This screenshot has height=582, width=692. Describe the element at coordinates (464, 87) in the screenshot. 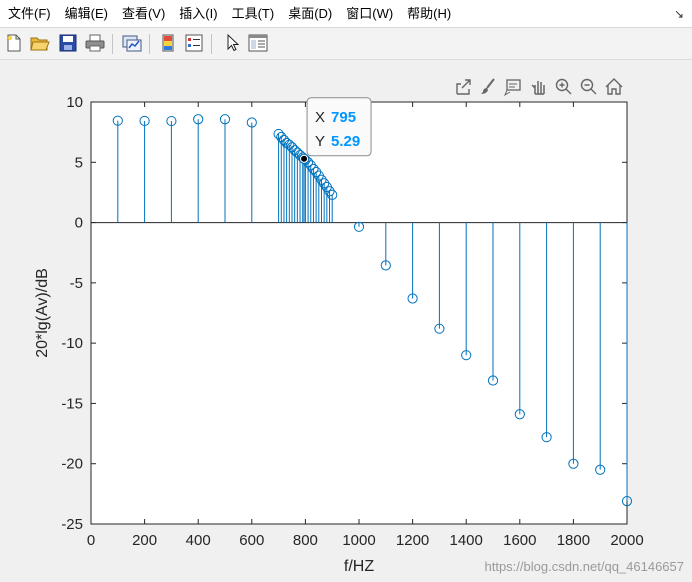

I see `export-icon` at that location.